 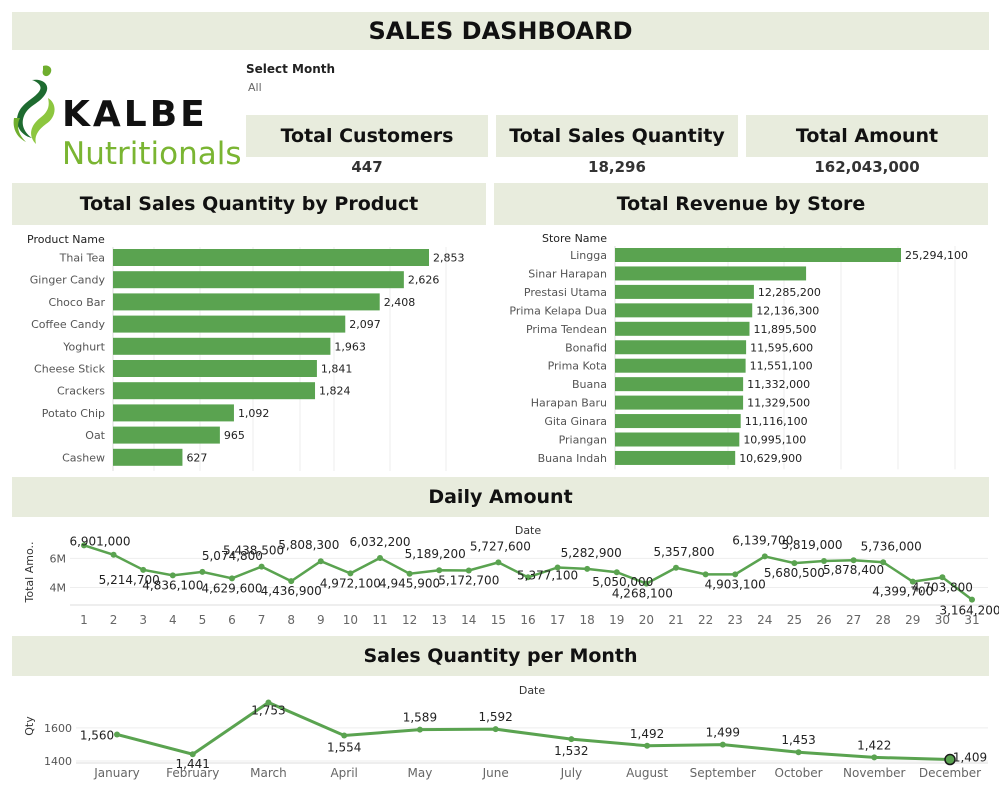 What do you see at coordinates (770, 458) in the screenshot?
I see `store-value-label: 10,629,900` at bounding box center [770, 458].